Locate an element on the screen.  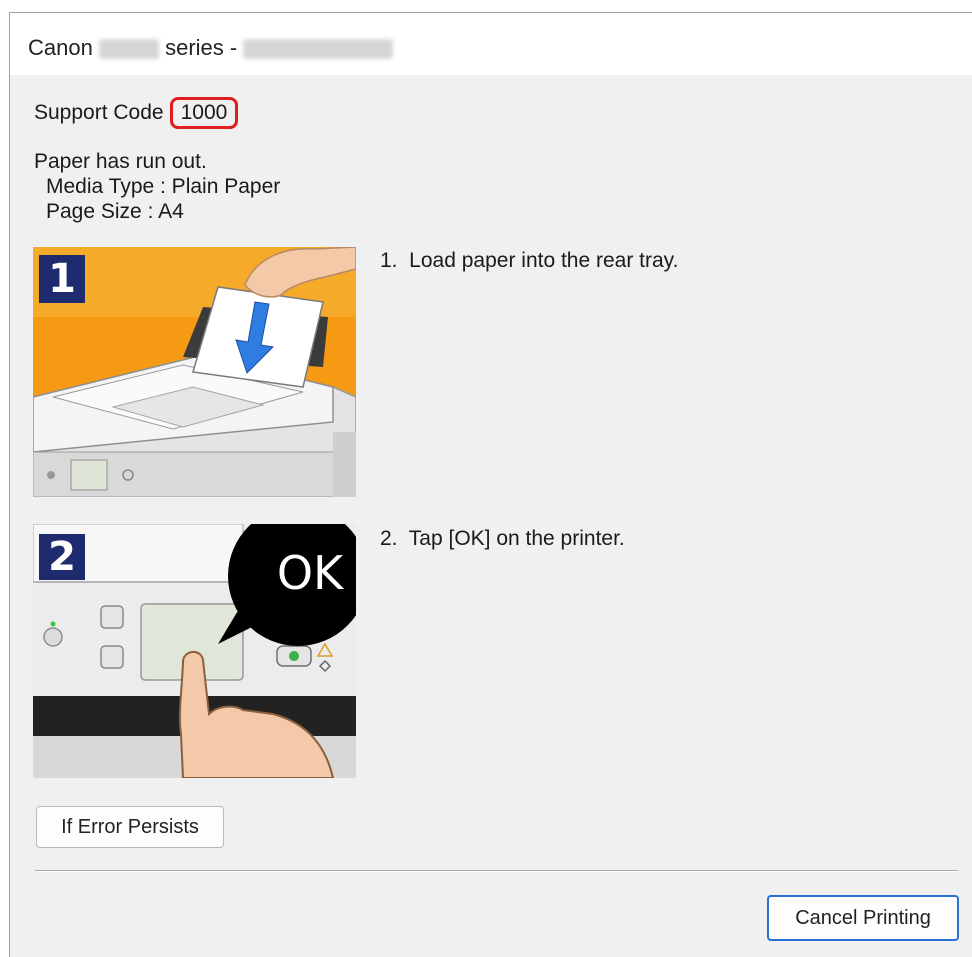
support-code-row: Support Code 1000 is located at coordinates (136, 113).